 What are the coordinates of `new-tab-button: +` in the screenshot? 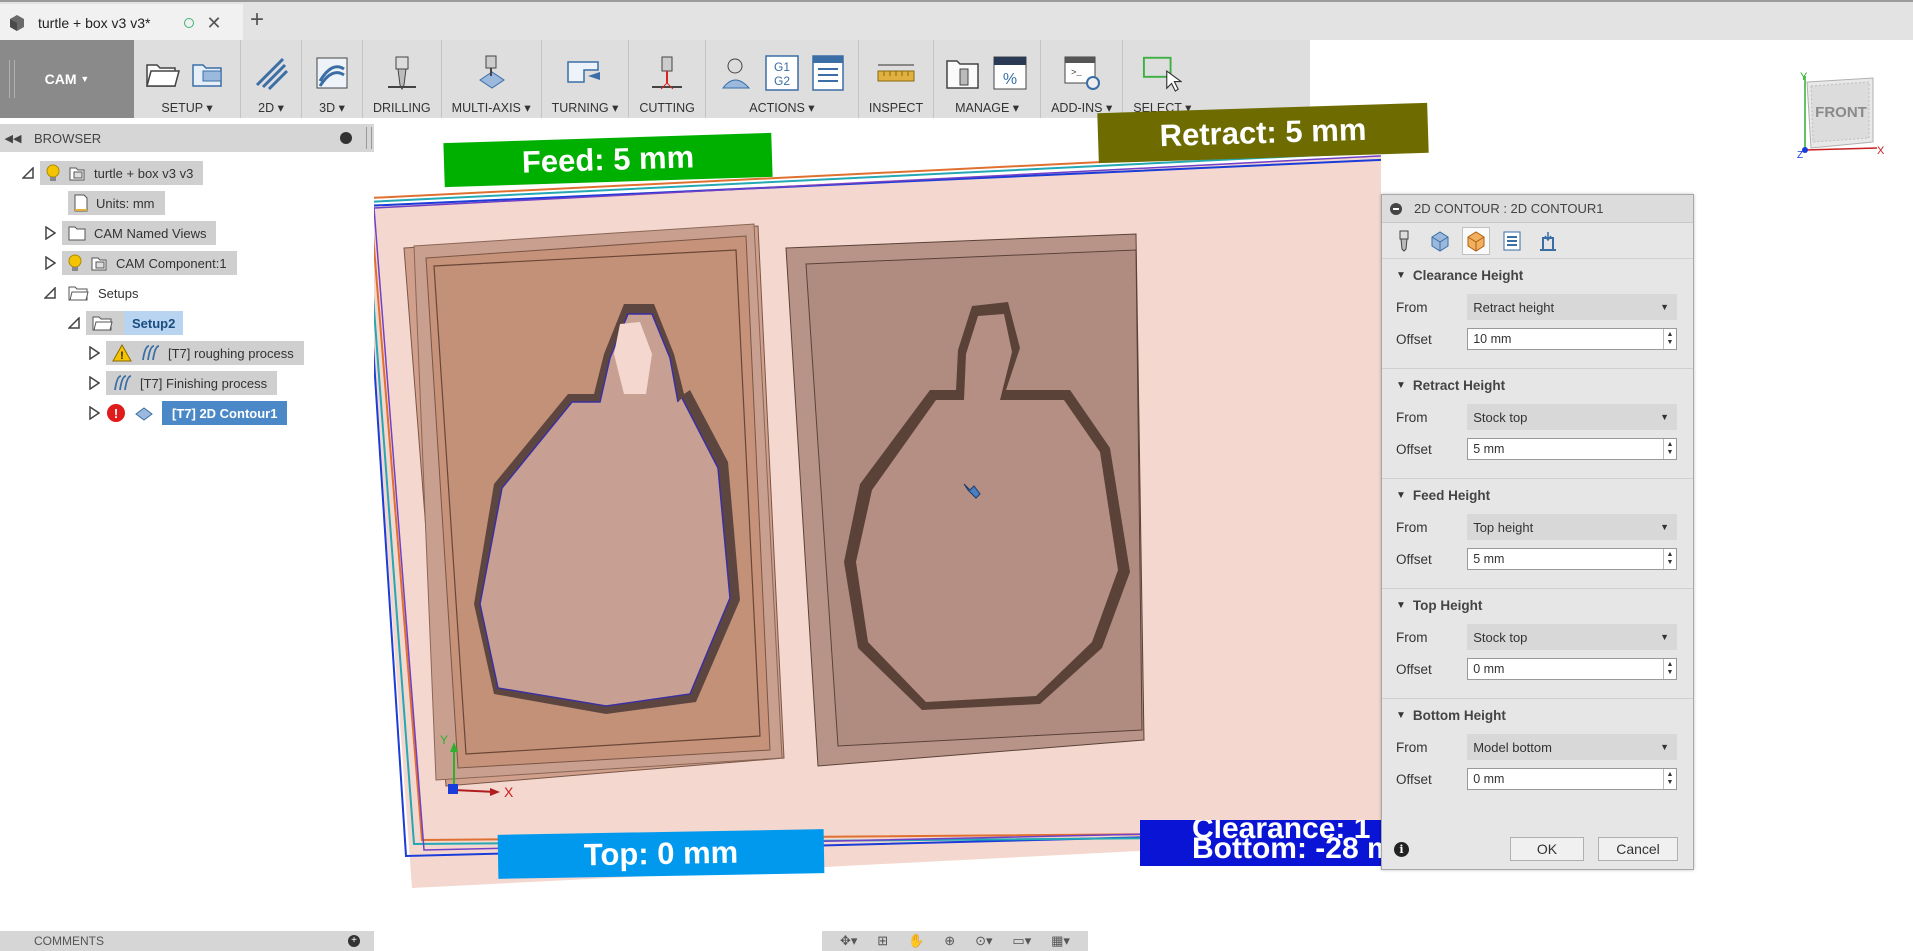 It's located at (257, 20).